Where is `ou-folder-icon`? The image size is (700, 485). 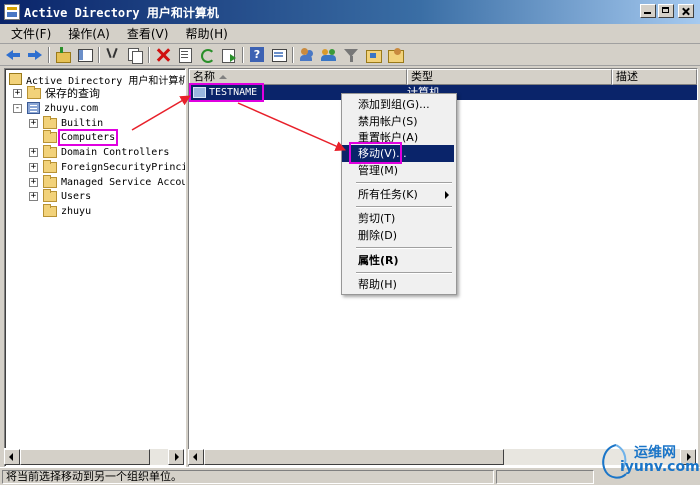
ou-folder-icon is located at coordinates (50, 210).